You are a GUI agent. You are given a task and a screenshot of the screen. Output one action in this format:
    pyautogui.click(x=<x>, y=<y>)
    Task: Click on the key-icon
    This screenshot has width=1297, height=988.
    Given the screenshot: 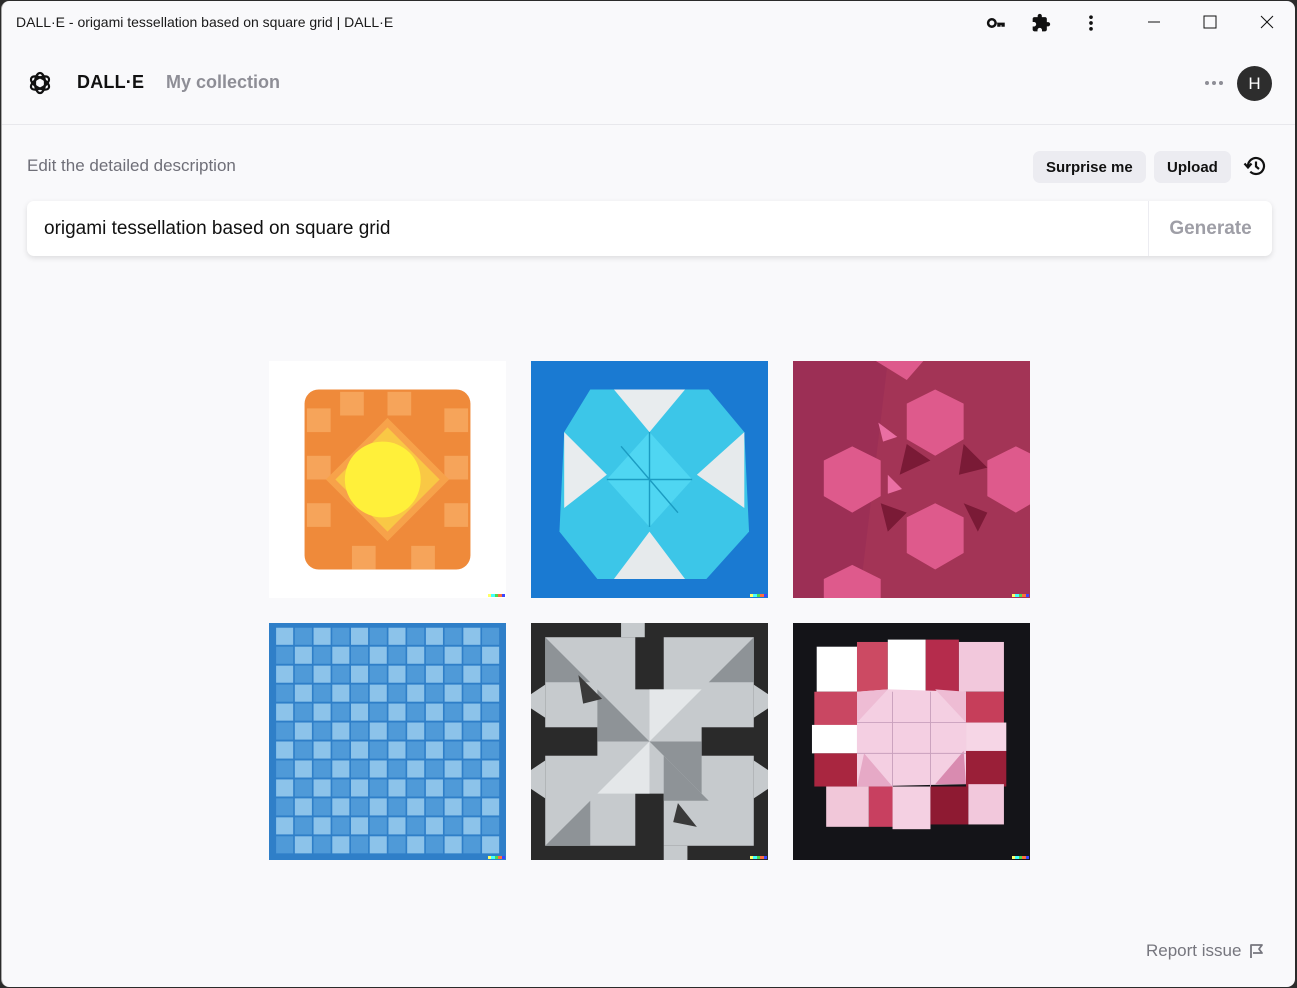 What is the action you would take?
    pyautogui.click(x=996, y=23)
    